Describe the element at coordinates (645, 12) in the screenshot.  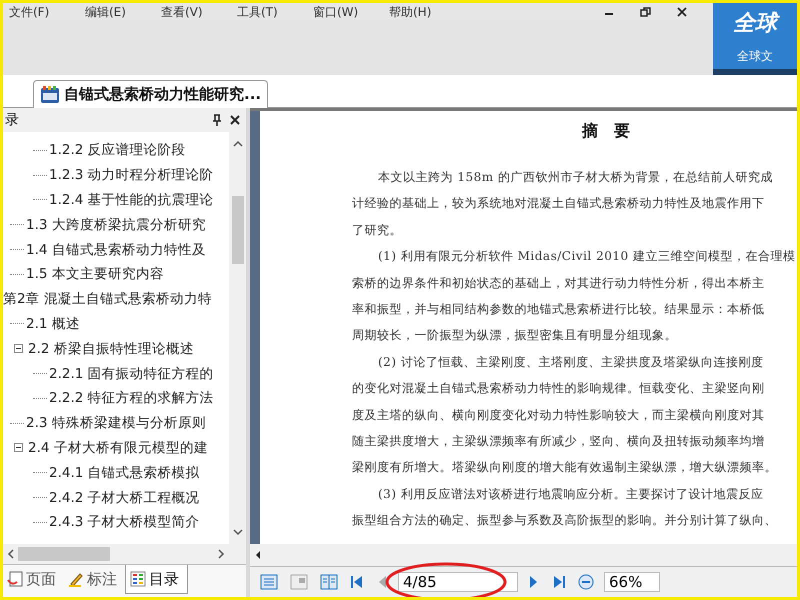
I see `restore-icon` at that location.